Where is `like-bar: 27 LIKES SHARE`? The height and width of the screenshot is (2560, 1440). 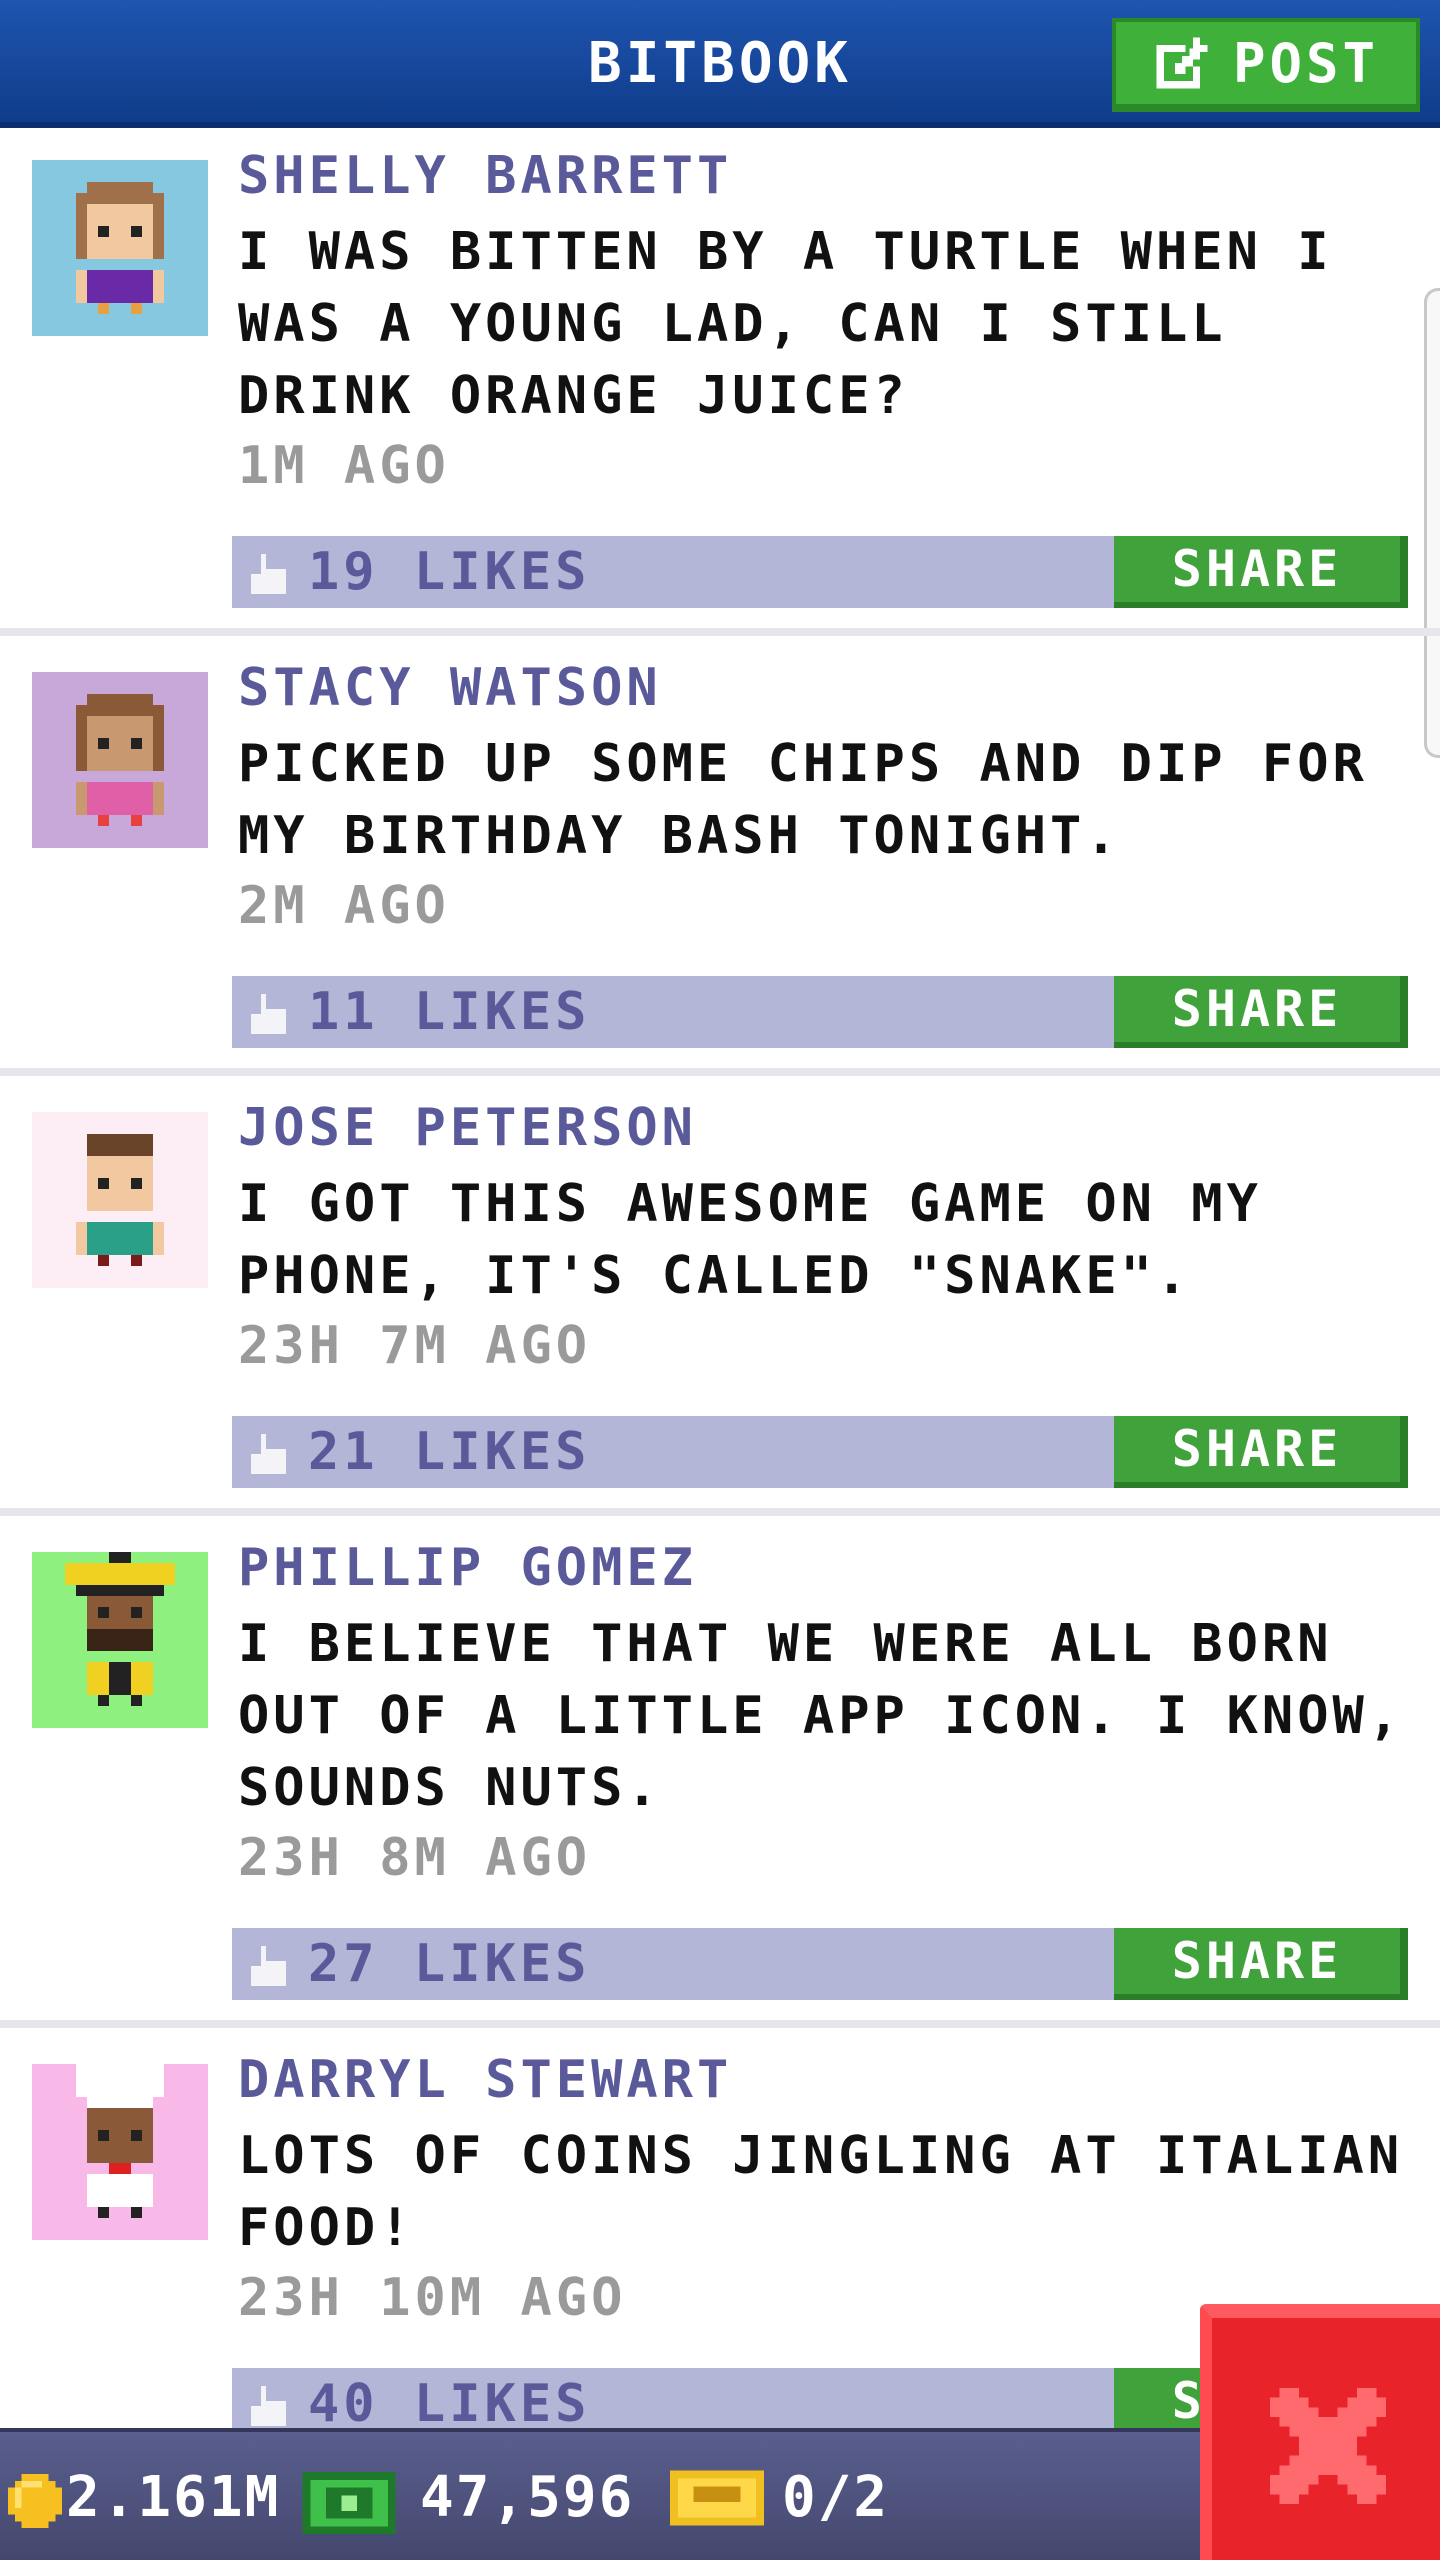
like-bar: 27 LIKES SHARE is located at coordinates (820, 1964).